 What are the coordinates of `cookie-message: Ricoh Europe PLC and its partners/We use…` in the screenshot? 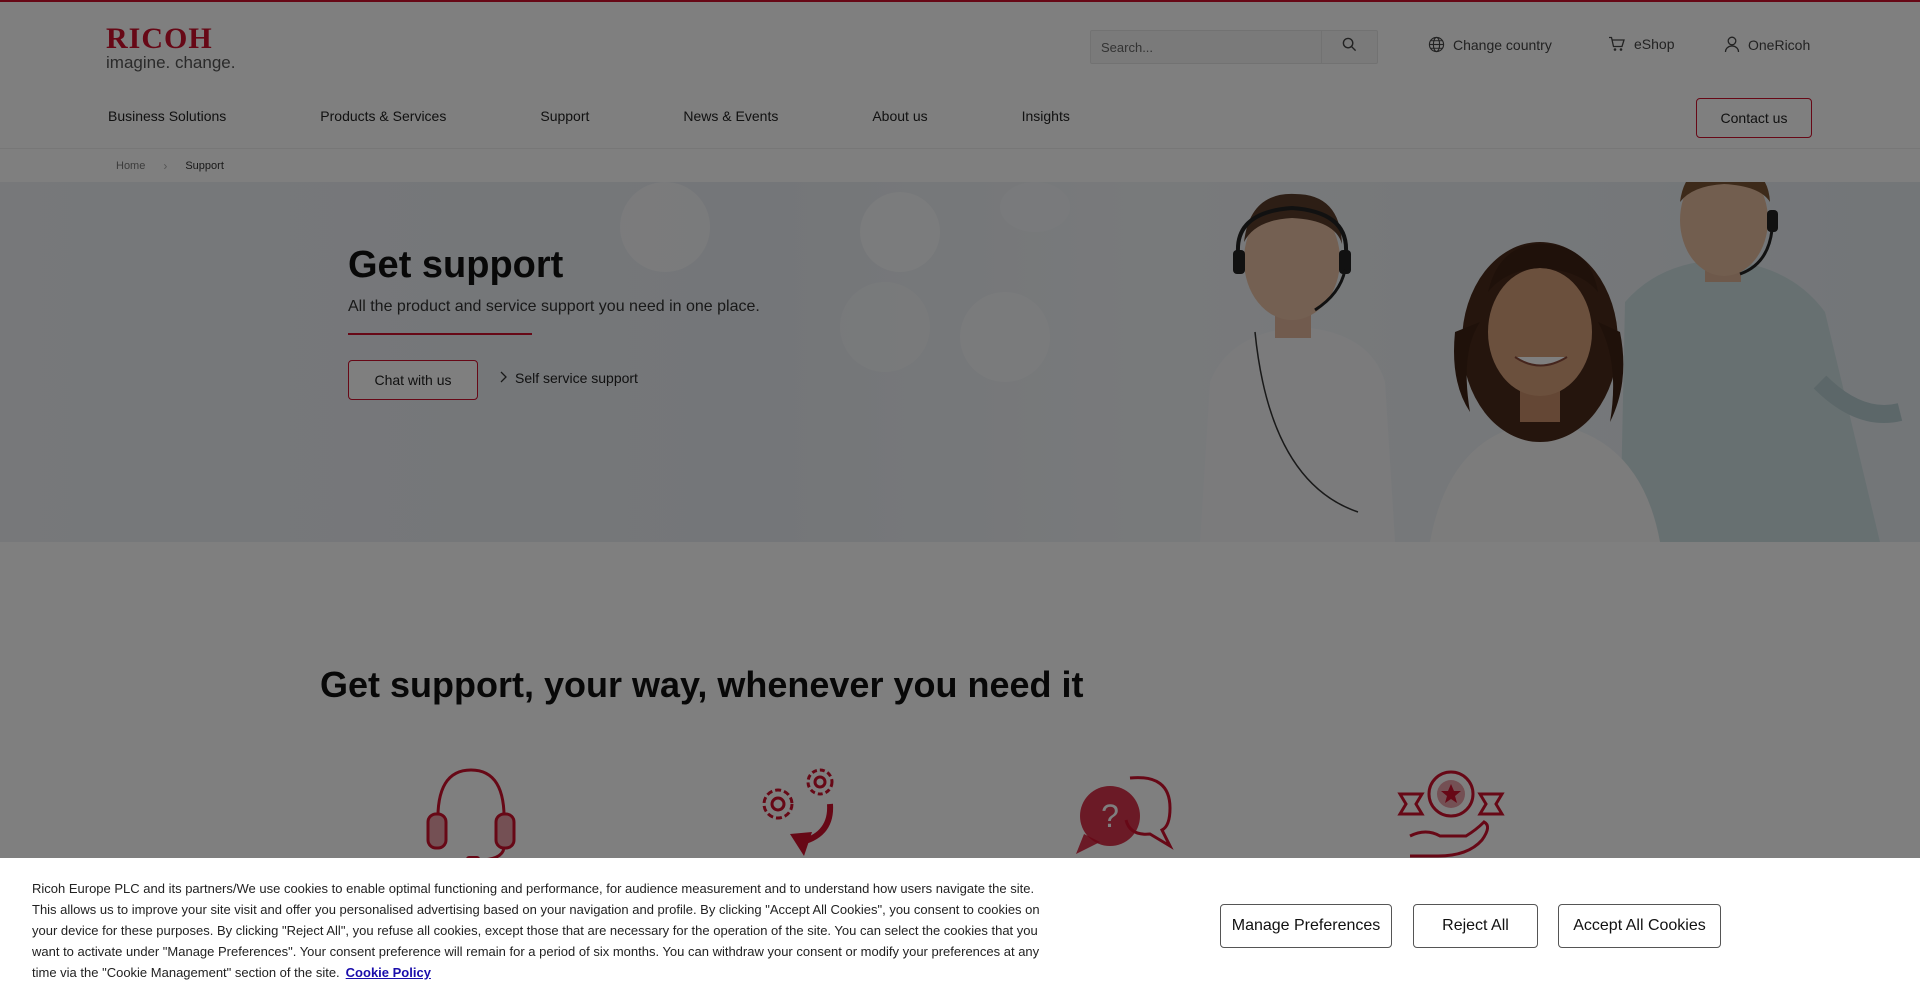 It's located at (542, 930).